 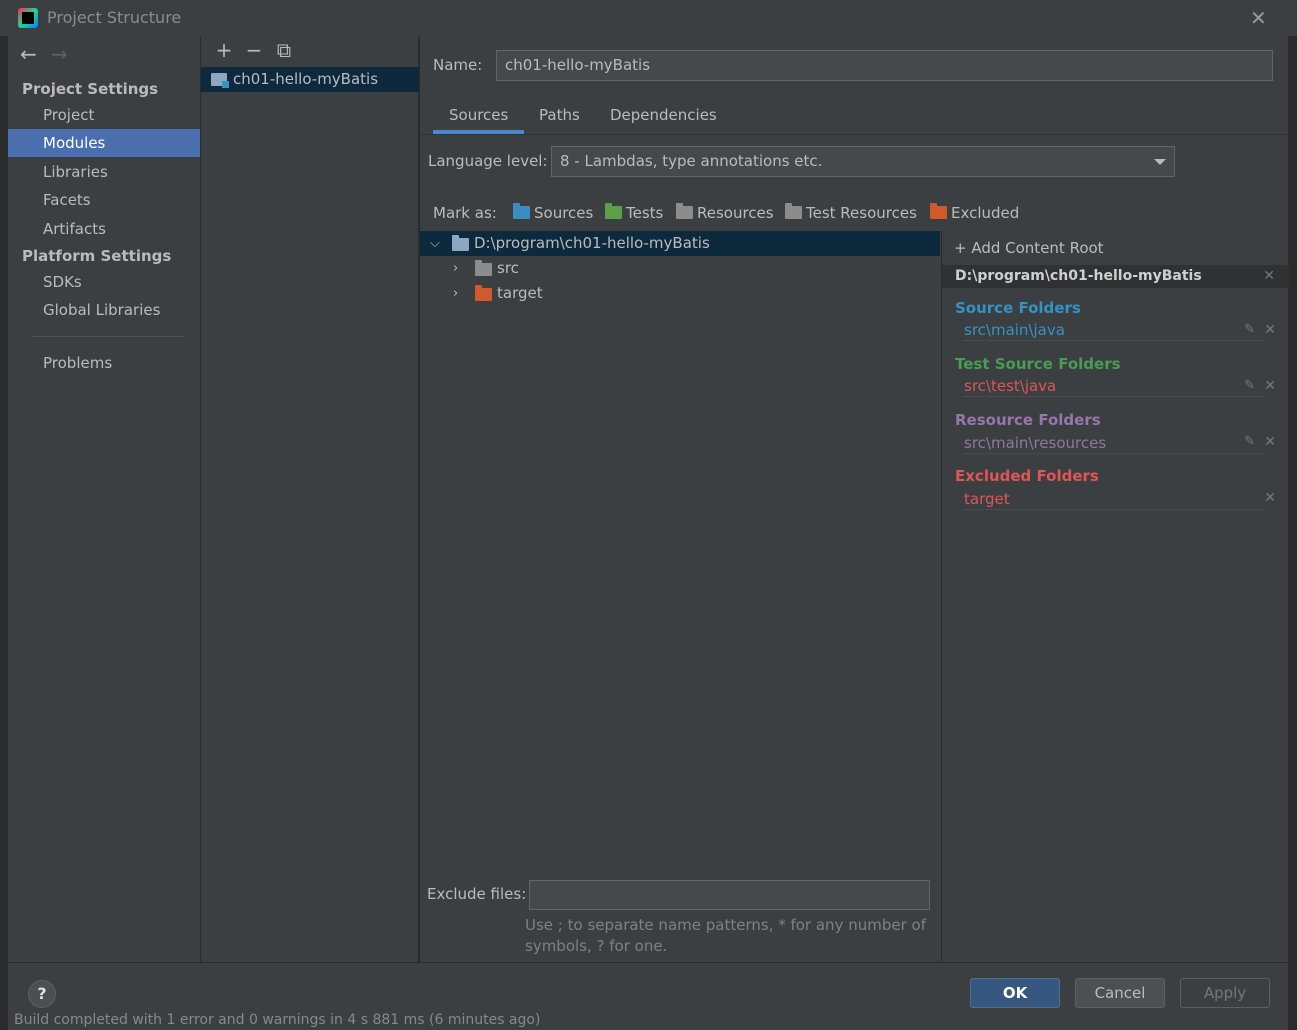 What do you see at coordinates (1014, 330) in the screenshot?
I see `source-folder-path: src\main\java` at bounding box center [1014, 330].